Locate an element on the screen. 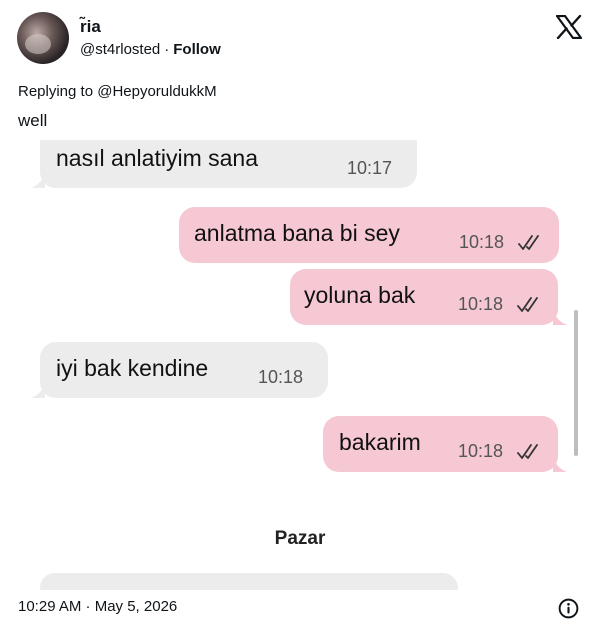  chat-message-outgoing: bakarim 10:18 is located at coordinates (440, 444).